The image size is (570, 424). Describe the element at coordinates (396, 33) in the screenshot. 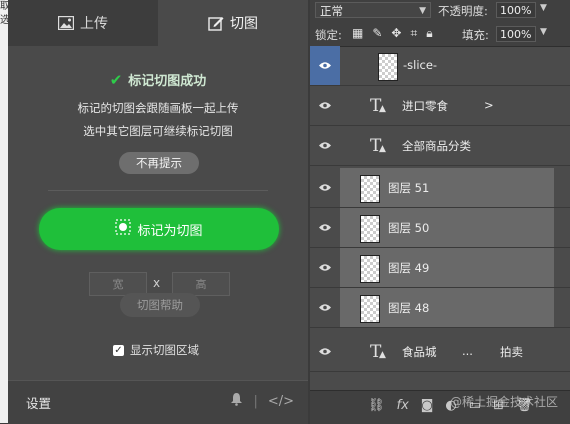

I see `lock-move-icon: ✥` at that location.